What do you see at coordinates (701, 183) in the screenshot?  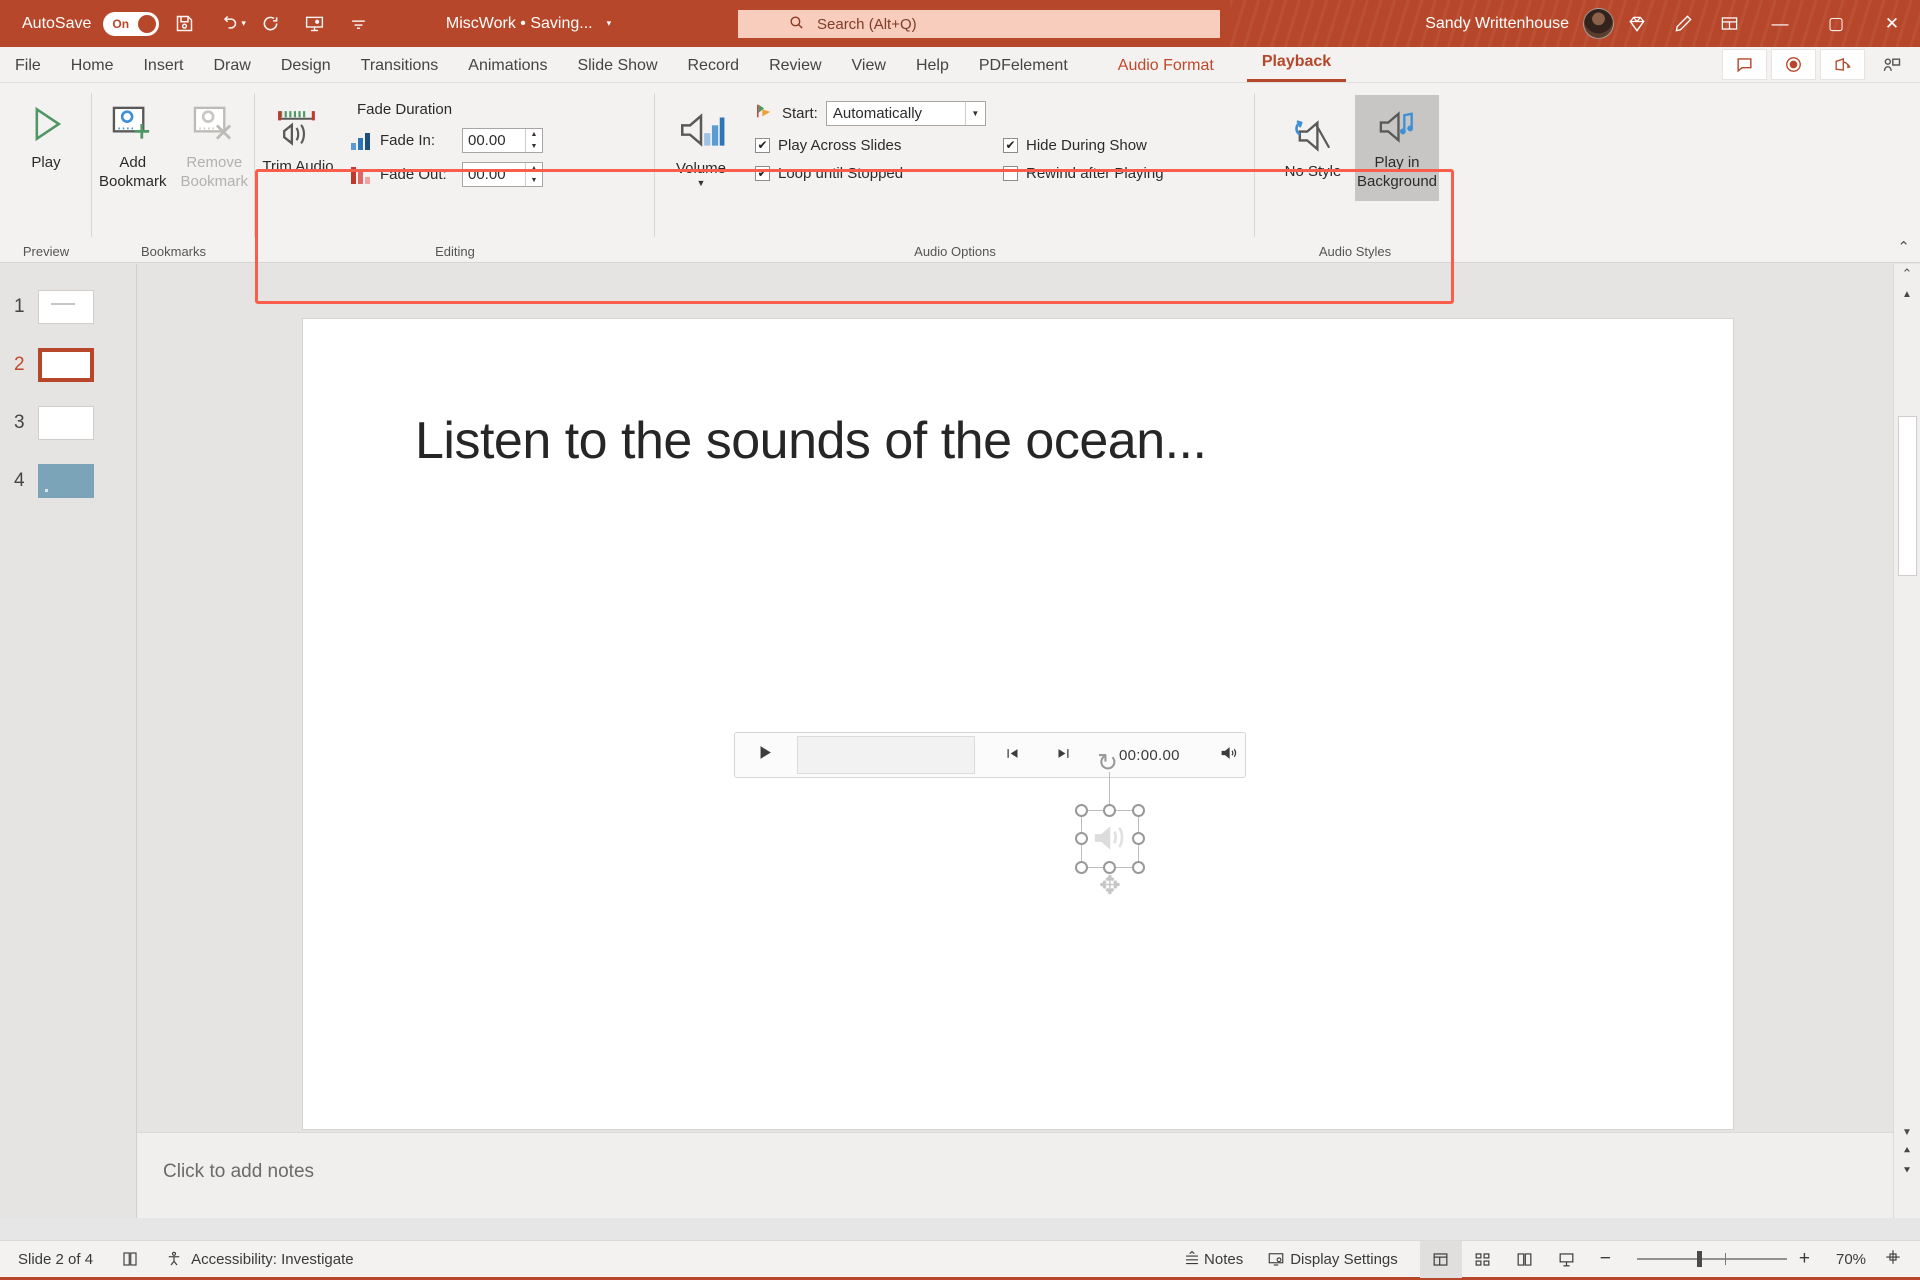 I see `volume-dropdown-caret: ▼` at bounding box center [701, 183].